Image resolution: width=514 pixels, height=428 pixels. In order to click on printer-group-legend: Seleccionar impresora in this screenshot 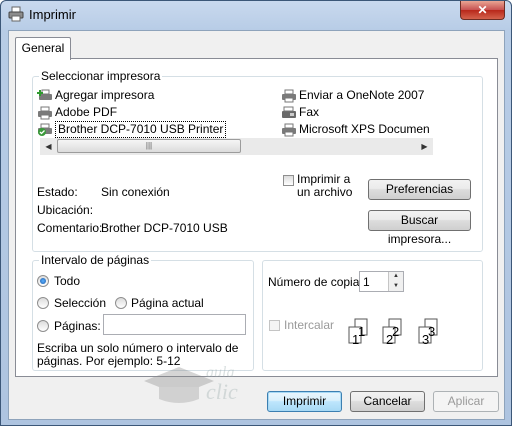, I will do `click(101, 76)`.